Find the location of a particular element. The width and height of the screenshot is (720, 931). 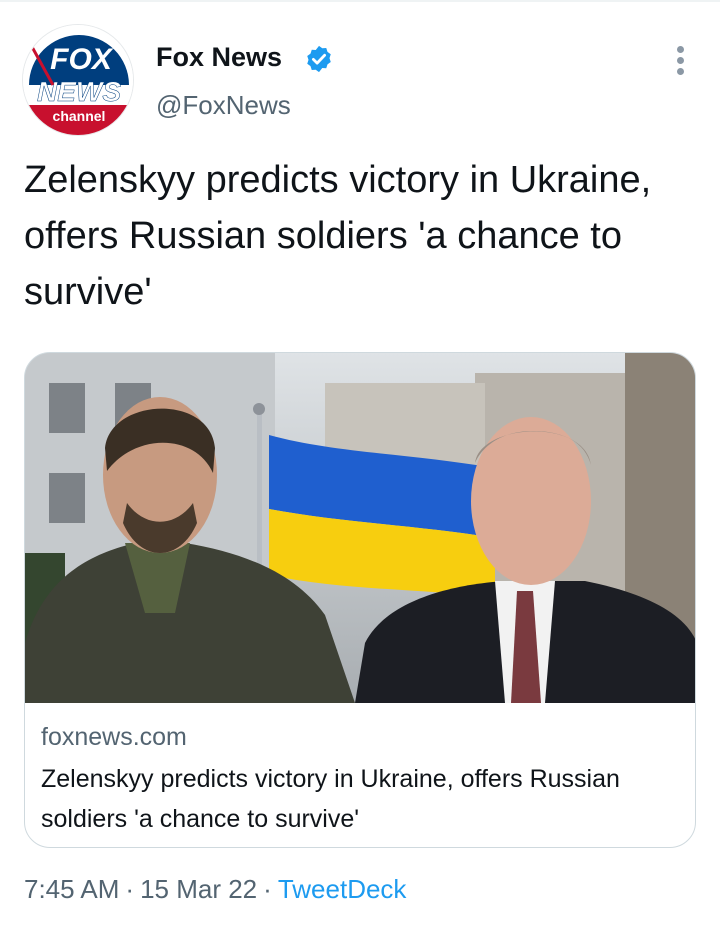

tweet-source-link: TweetDeck is located at coordinates (342, 889).